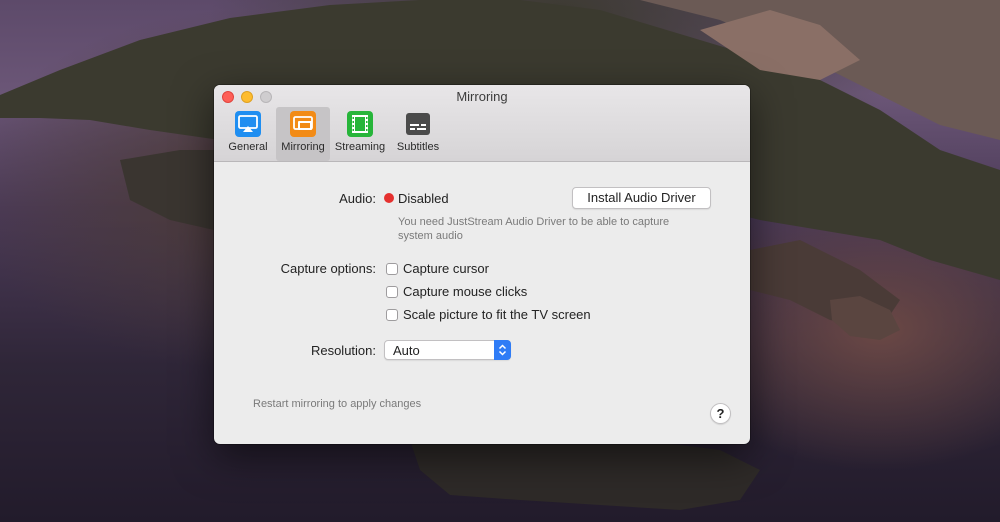 This screenshot has height=522, width=1000. Describe the element at coordinates (360, 124) in the screenshot. I see `streaming-icon` at that location.